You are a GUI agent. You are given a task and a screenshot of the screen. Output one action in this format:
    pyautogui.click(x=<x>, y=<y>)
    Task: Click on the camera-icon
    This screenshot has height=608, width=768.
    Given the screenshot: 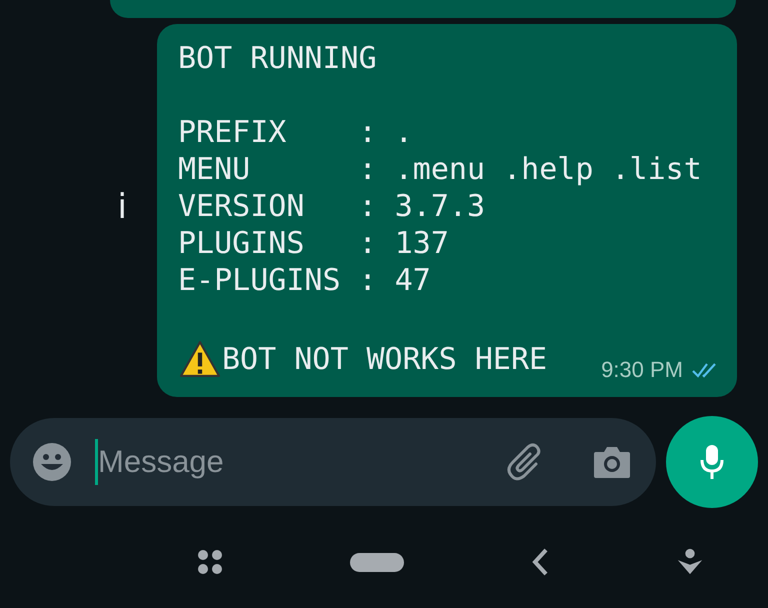 What is the action you would take?
    pyautogui.click(x=612, y=462)
    